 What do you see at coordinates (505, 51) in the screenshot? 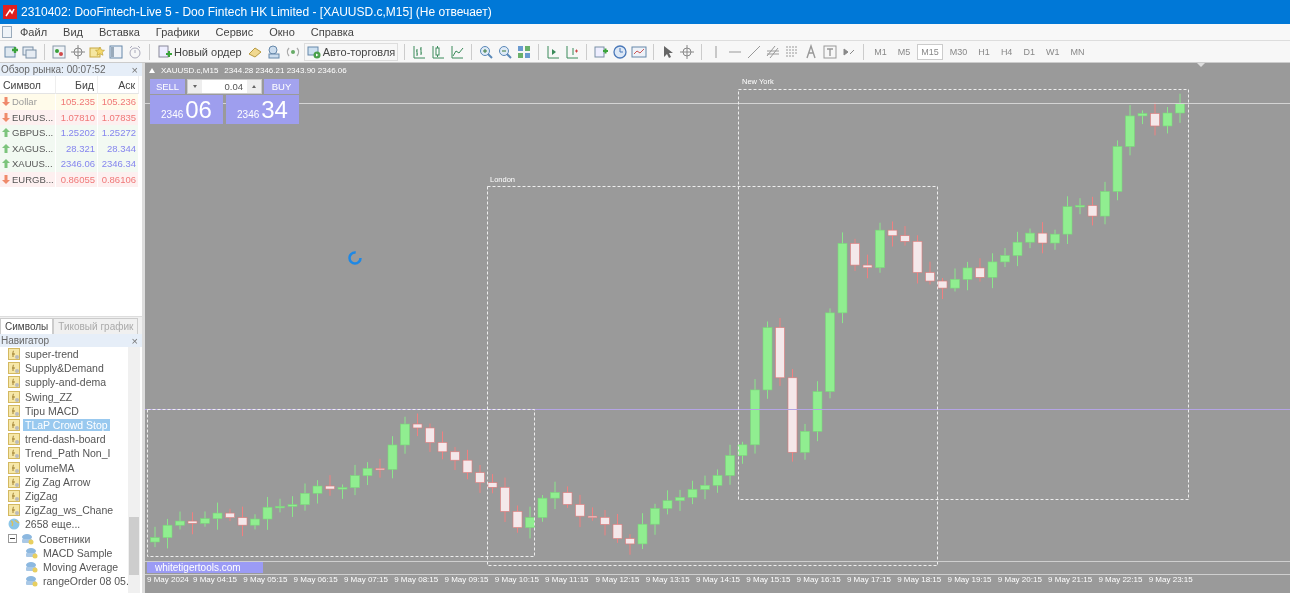
I see `zoom-out-icon` at bounding box center [505, 51].